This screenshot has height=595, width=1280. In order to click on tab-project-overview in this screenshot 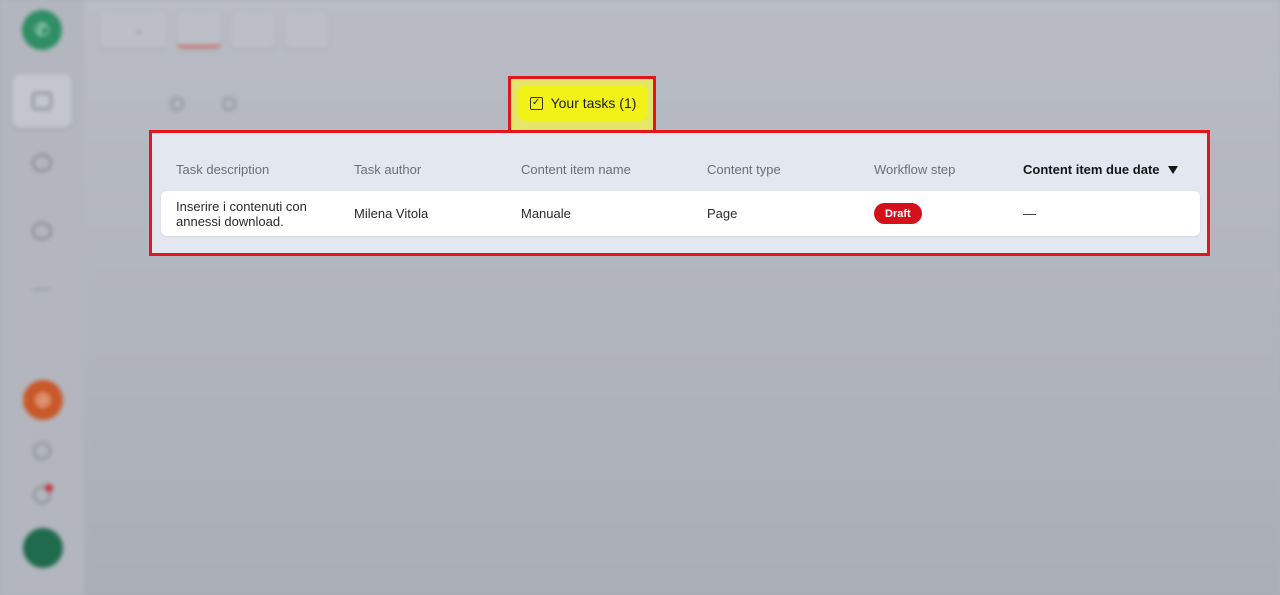, I will do `click(252, 30)`.